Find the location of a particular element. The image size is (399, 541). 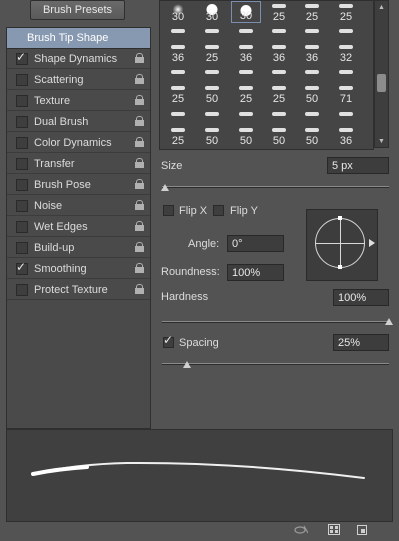

spacing-field: 25% is located at coordinates (361, 342).